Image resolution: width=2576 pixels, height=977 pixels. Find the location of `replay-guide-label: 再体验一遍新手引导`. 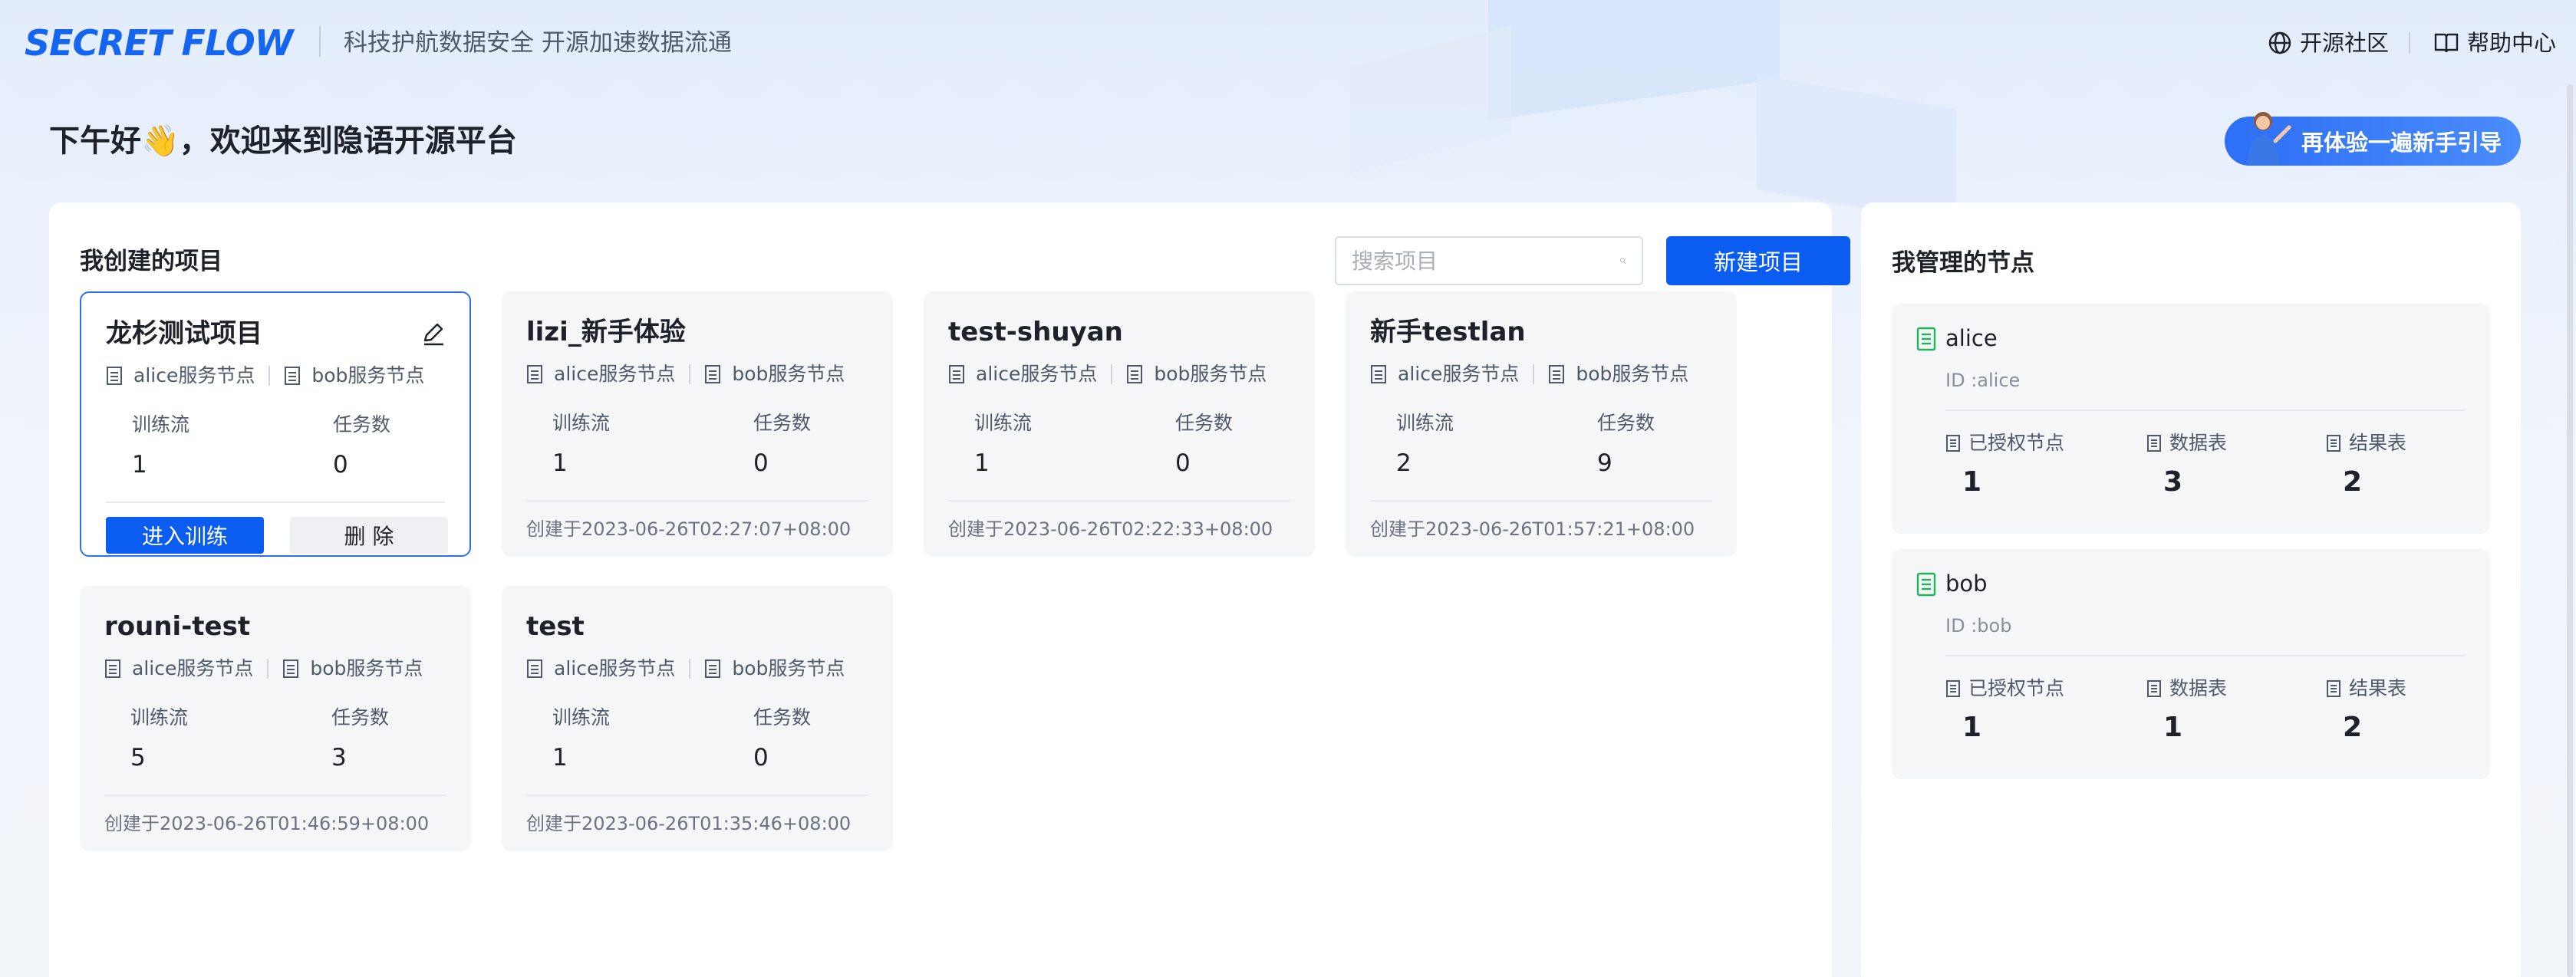

replay-guide-label: 再体验一遍新手引导 is located at coordinates (2401, 143).